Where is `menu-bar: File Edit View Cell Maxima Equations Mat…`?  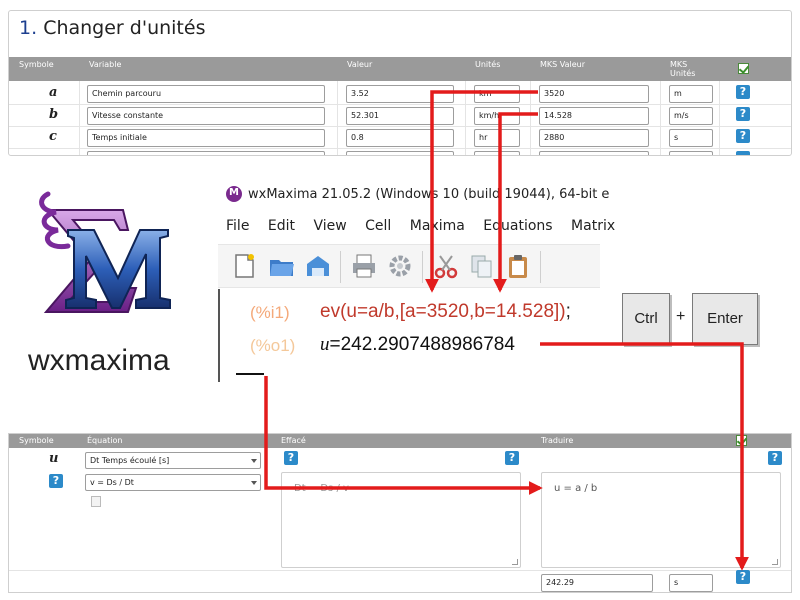 menu-bar: File Edit View Cell Maxima Equations Mat… is located at coordinates (427, 226).